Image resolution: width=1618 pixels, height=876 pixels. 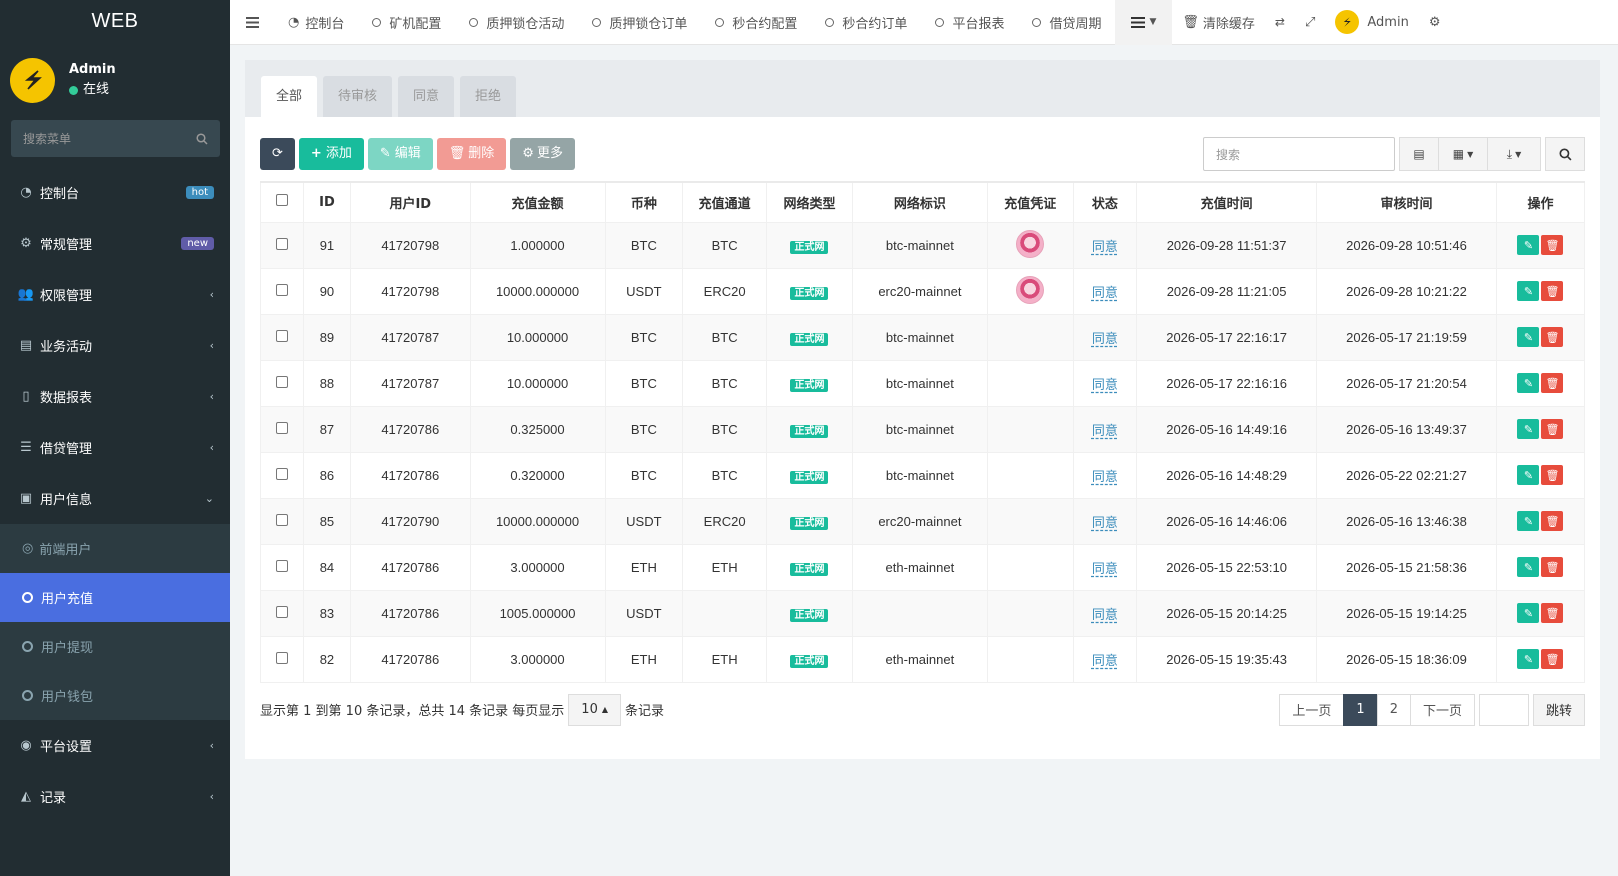 I want to click on sidebar-item-0: ◔ 控制台 hot, so click(x=115, y=192).